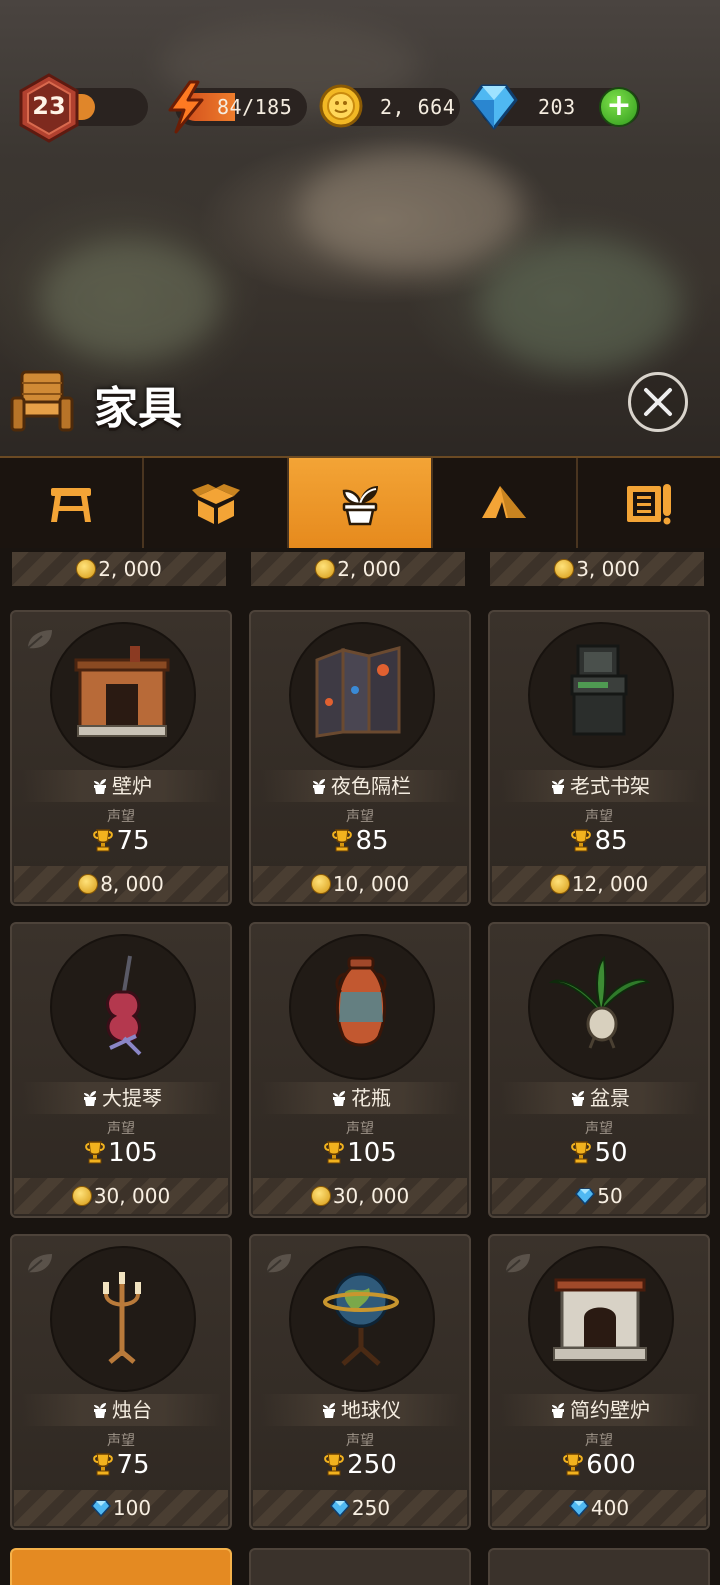  I want to click on prestige-value-row: 600, so click(599, 1465).